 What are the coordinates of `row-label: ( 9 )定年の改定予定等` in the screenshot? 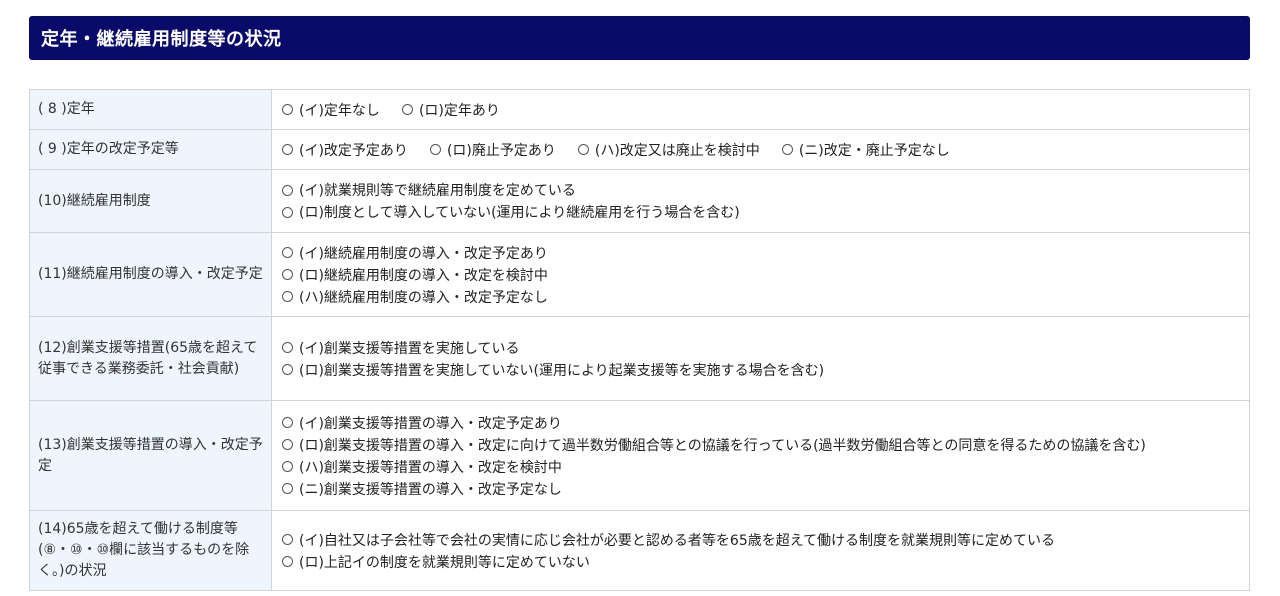 It's located at (150, 149).